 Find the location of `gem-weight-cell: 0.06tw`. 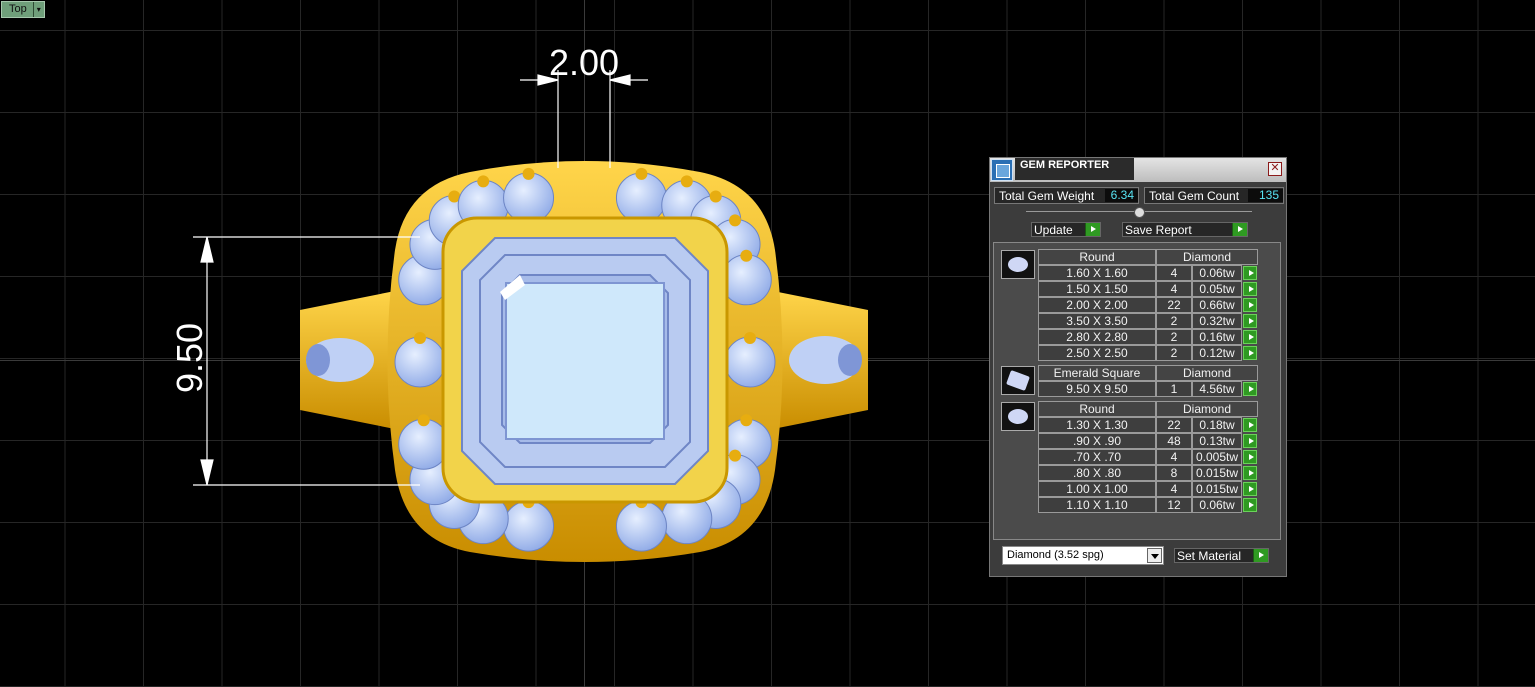

gem-weight-cell: 0.06tw is located at coordinates (1217, 505).